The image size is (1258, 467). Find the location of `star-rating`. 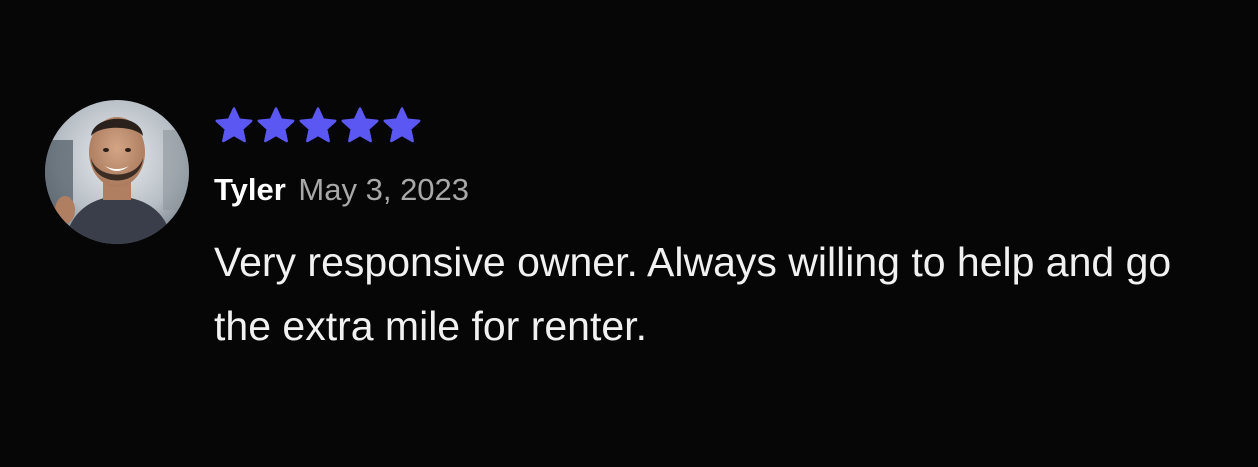

star-rating is located at coordinates (714, 126).